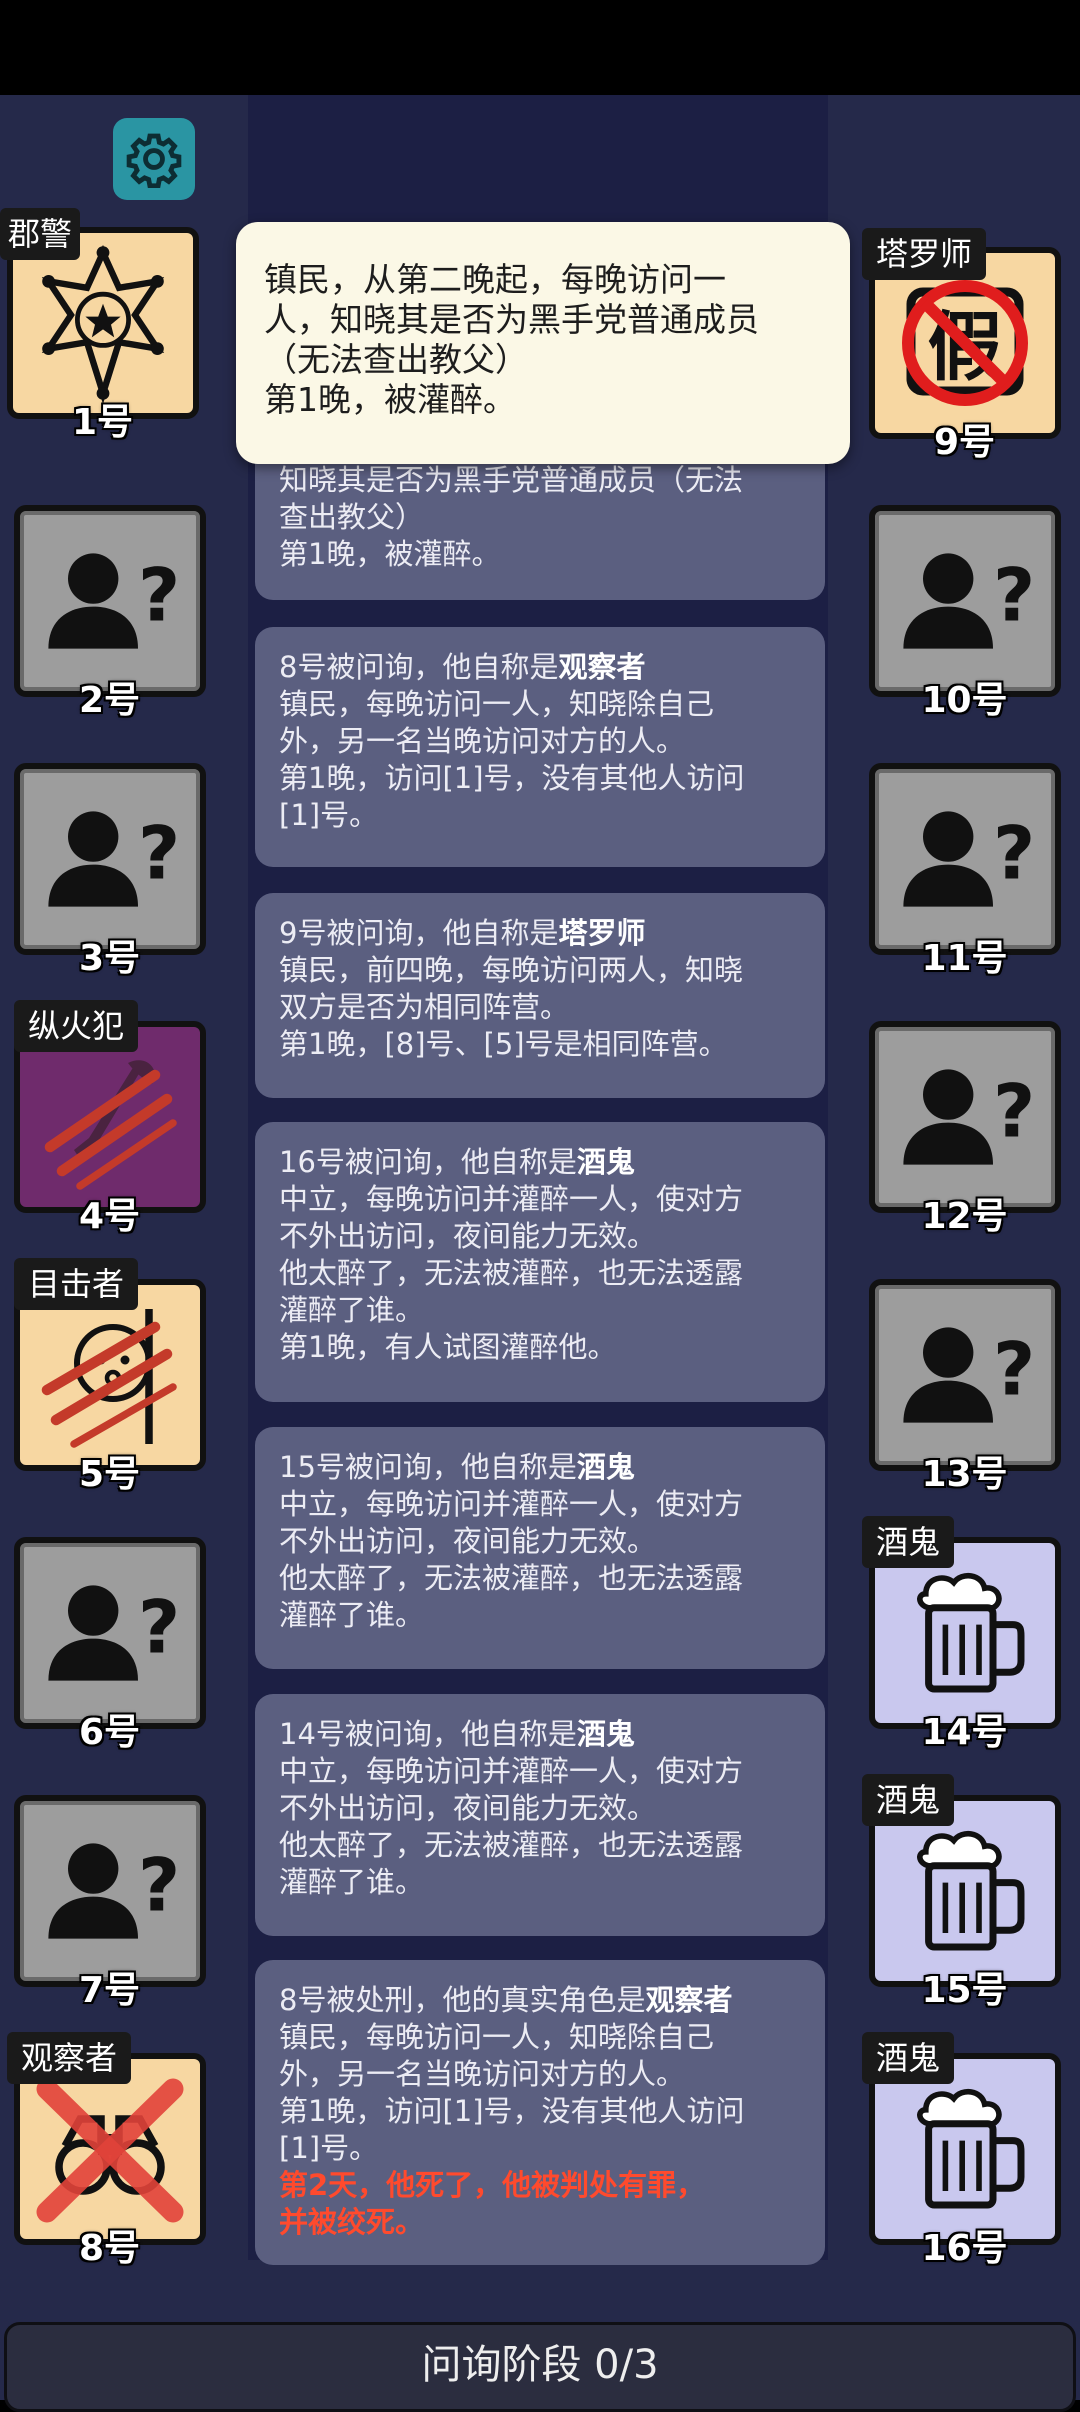 This screenshot has height=2412, width=1080. I want to click on player-3: ? 3号, so click(109, 868).